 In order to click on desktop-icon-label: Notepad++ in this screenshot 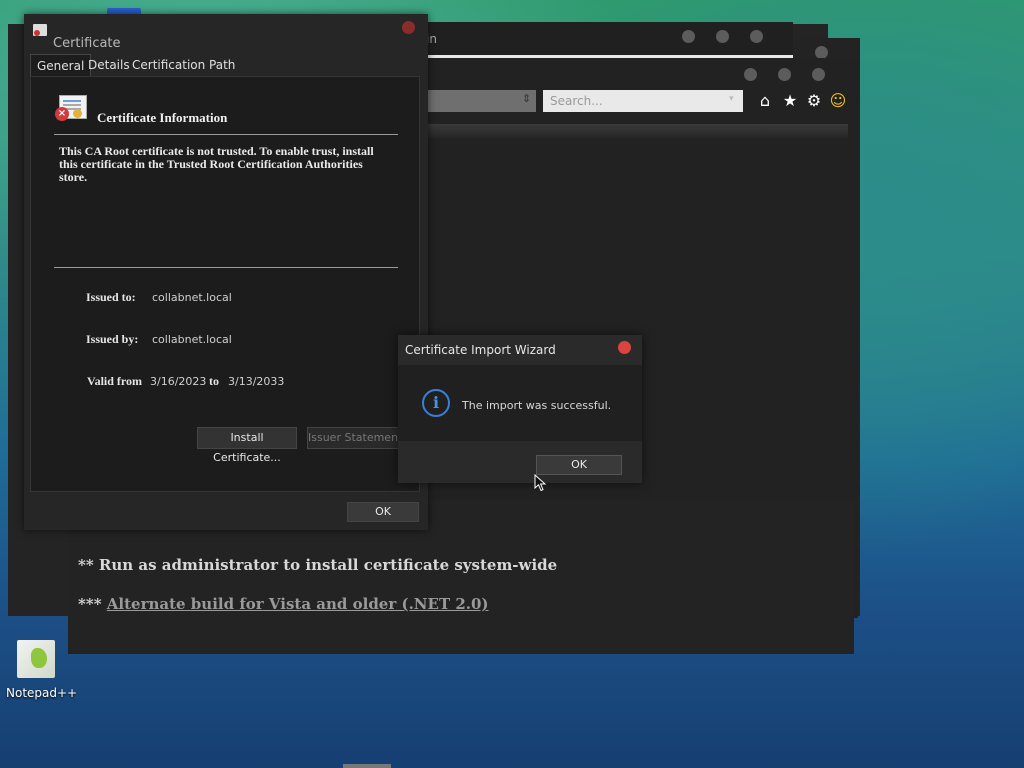, I will do `click(42, 693)`.